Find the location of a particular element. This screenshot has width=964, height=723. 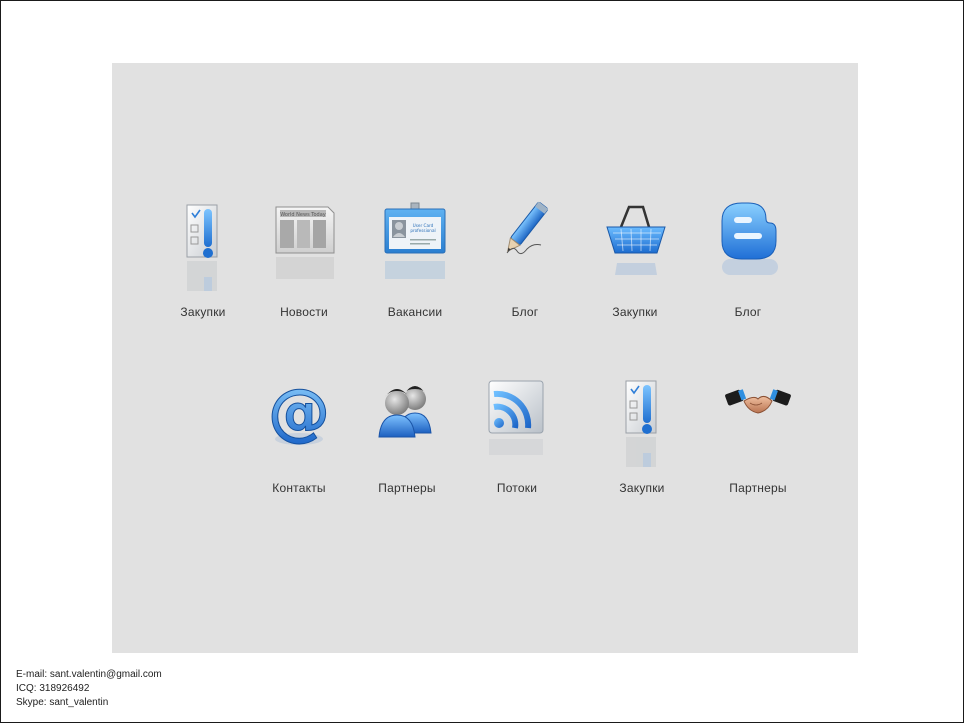

people-icon is located at coordinates (407, 422).